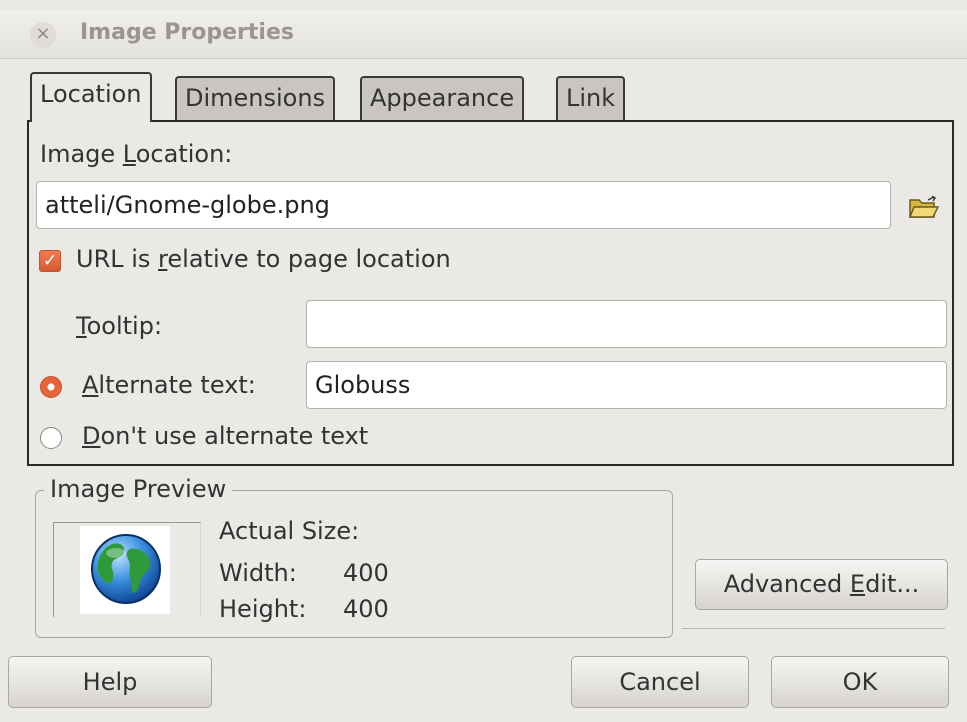 This screenshot has width=967, height=722. Describe the element at coordinates (366, 609) in the screenshot. I see `height-value: 400` at that location.